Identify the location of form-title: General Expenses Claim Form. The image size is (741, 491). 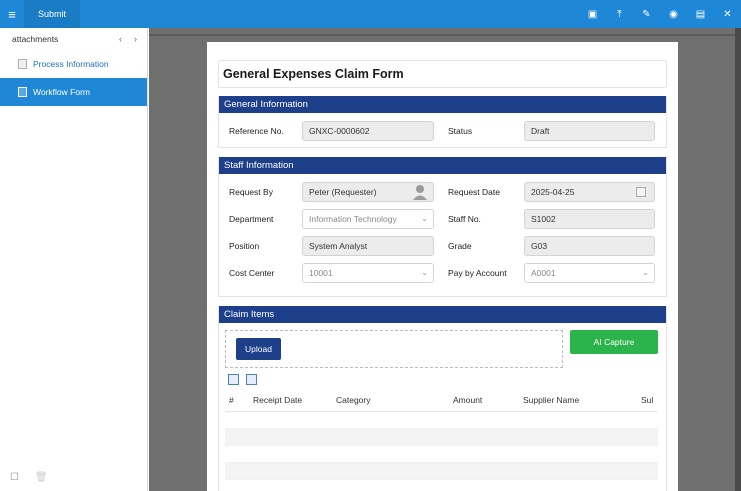
(313, 74).